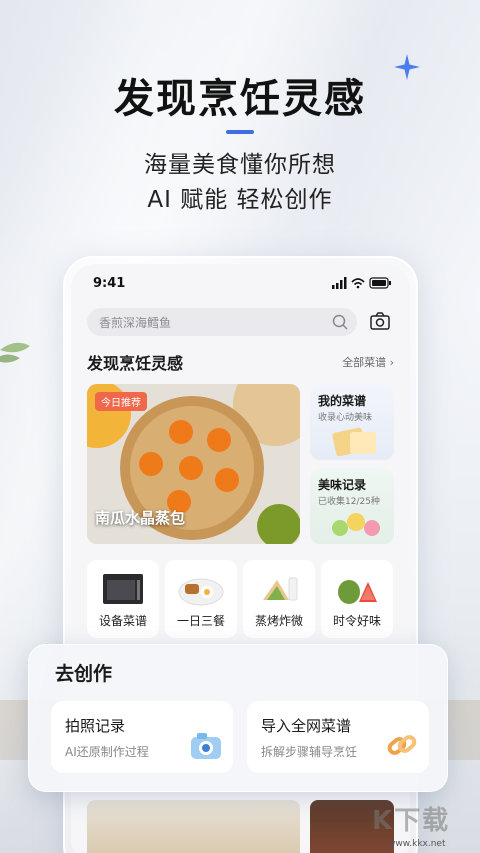  What do you see at coordinates (278, 621) in the screenshot?
I see `category-label: 蒸烤炸微` at bounding box center [278, 621].